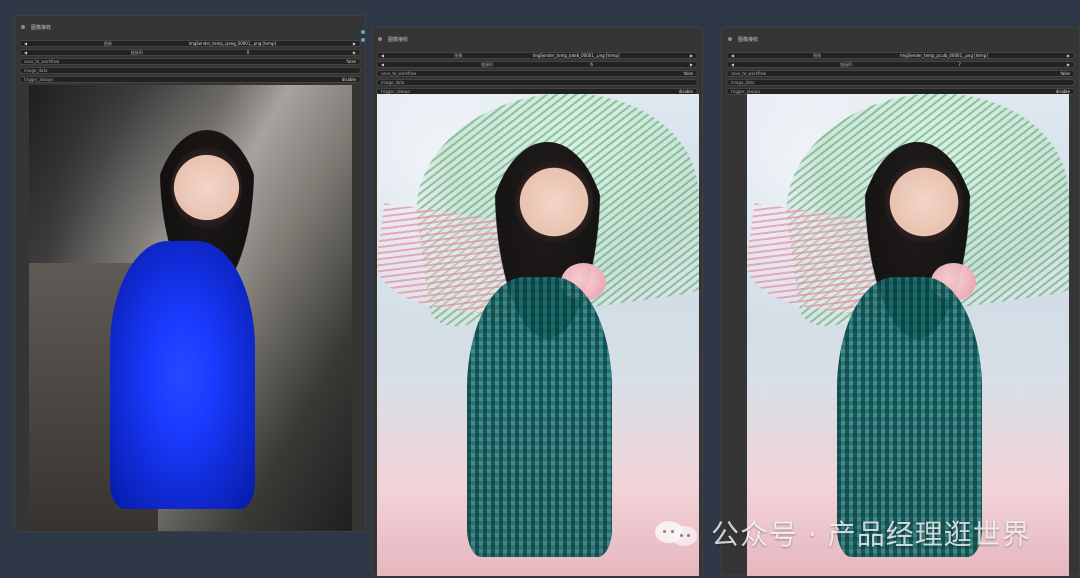 This screenshot has width=1080, height=578. I want to click on widget-value: 6, so click(591, 64).